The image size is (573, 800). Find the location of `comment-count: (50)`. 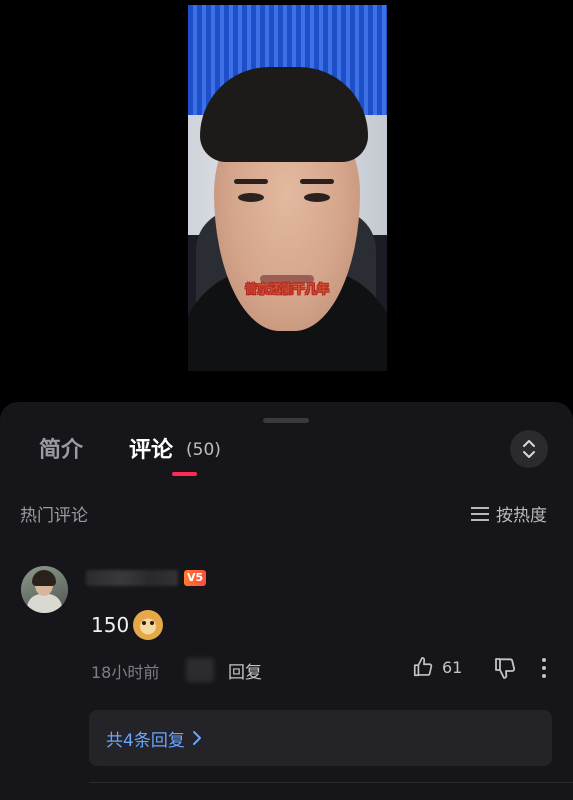

comment-count: (50) is located at coordinates (203, 450).